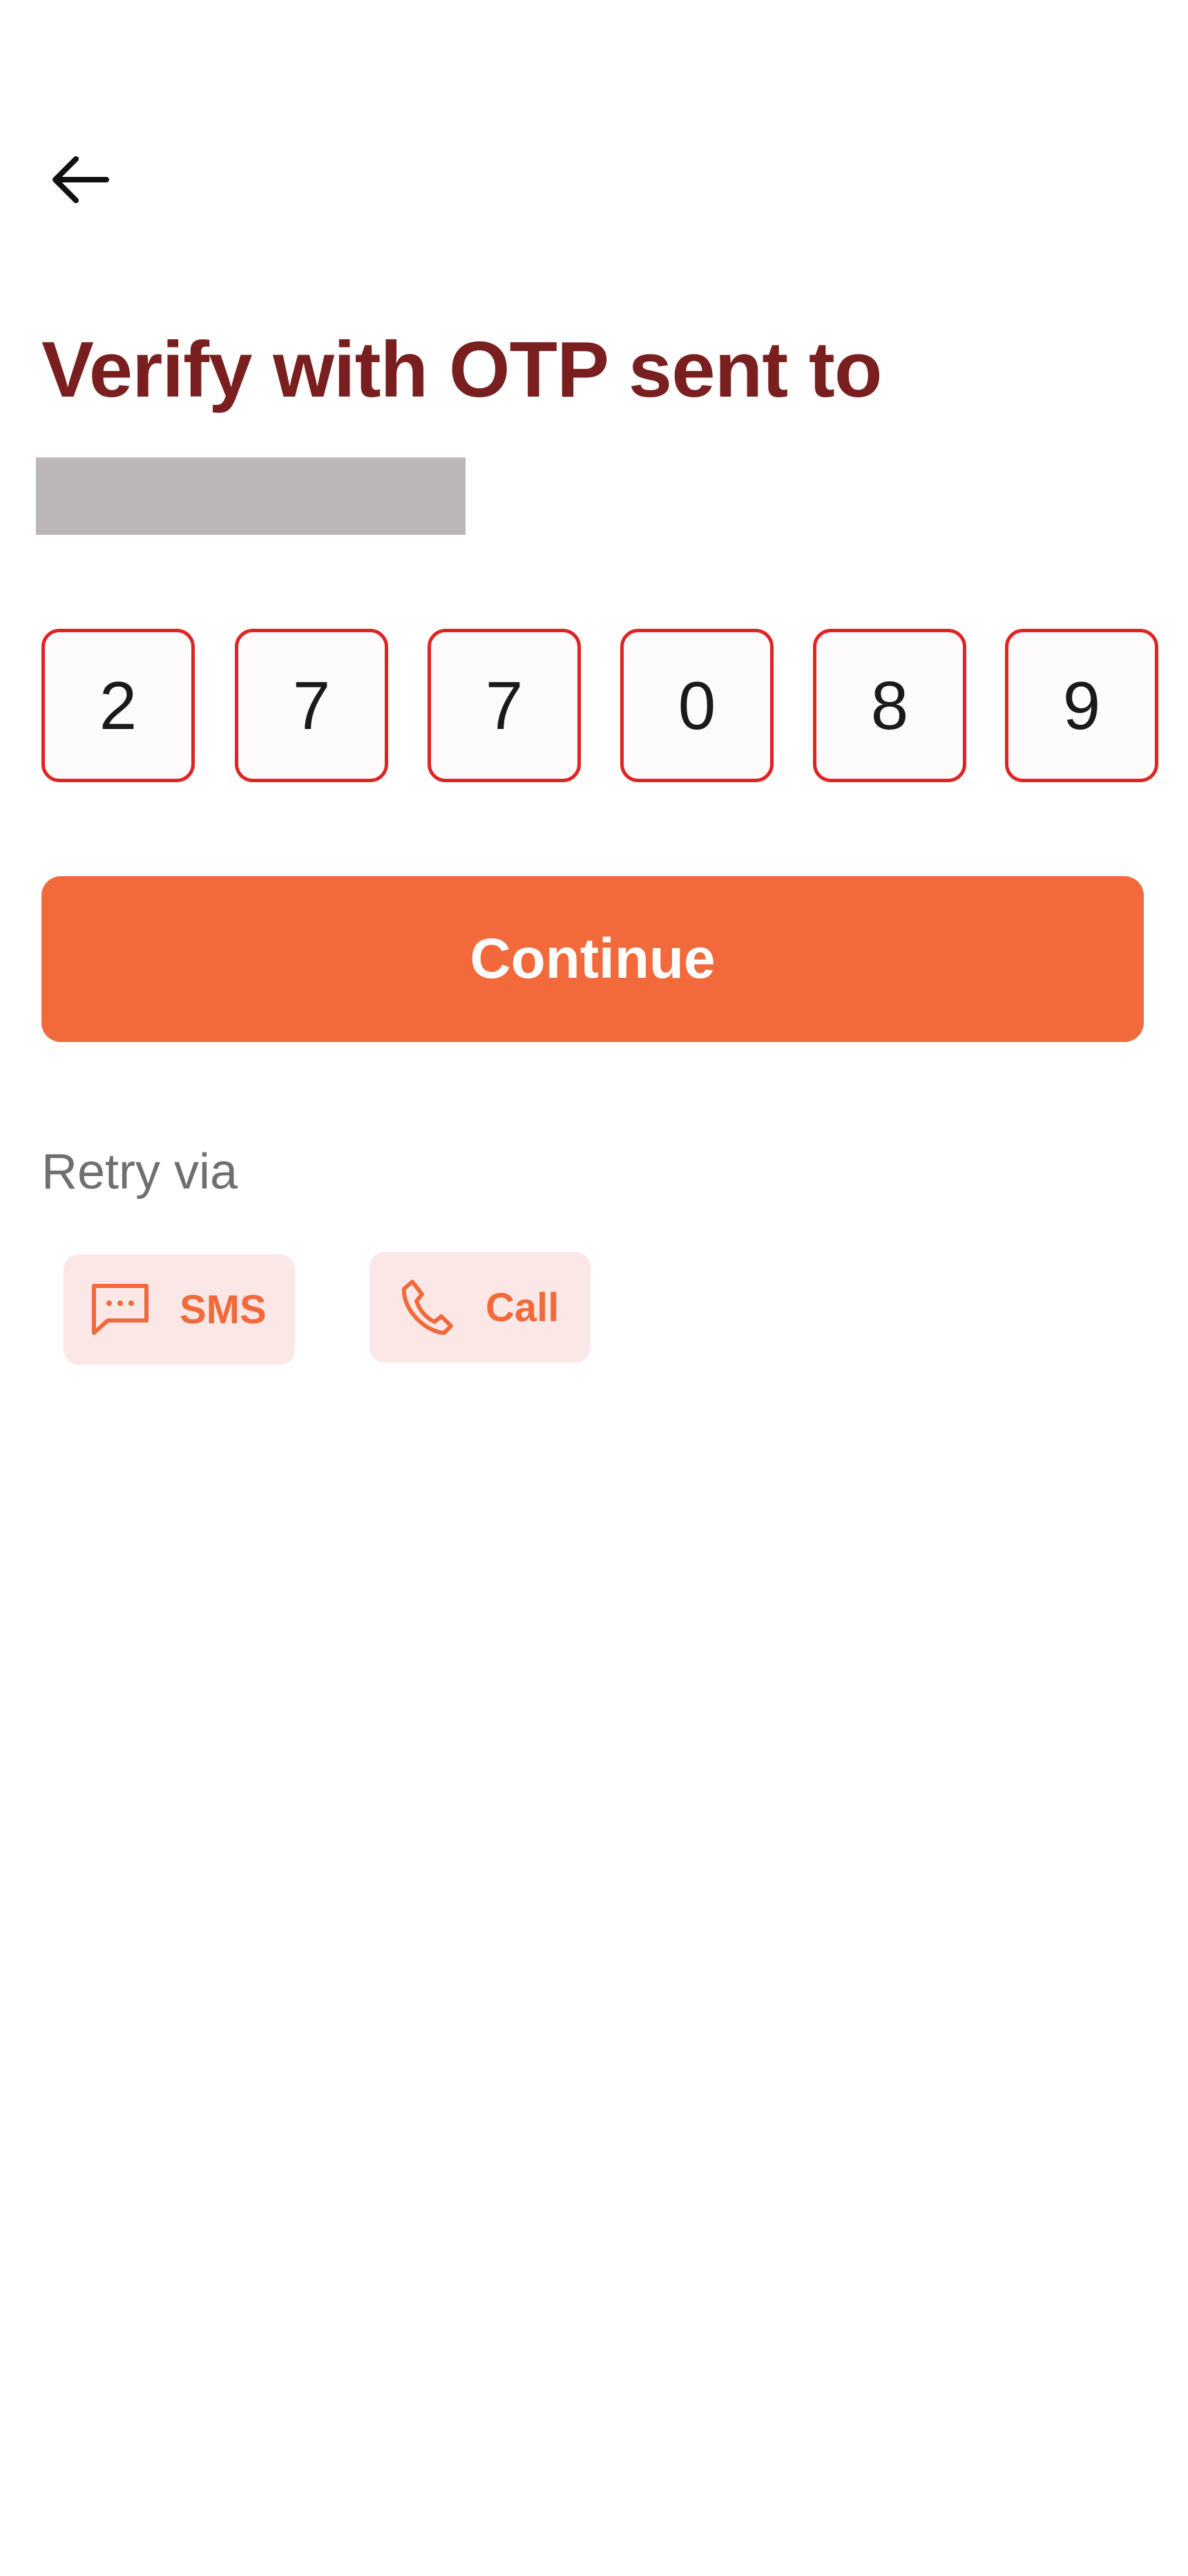  I want to click on otp-digit-5: 8, so click(889, 705).